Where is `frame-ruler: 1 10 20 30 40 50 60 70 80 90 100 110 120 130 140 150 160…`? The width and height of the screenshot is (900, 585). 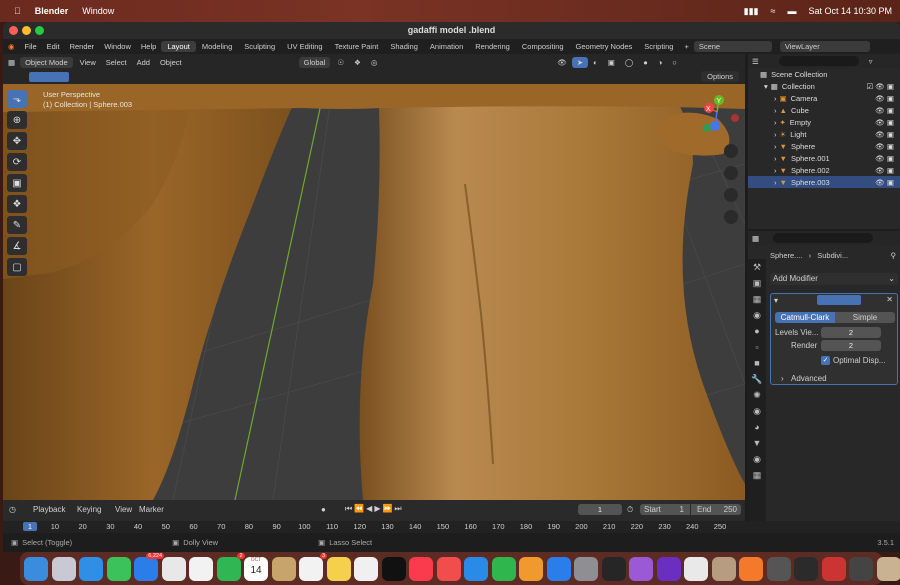
frame-ruler: 1 10 20 30 40 50 60 70 80 90 100 110 120 130 140 150 160… is located at coordinates (451, 527).